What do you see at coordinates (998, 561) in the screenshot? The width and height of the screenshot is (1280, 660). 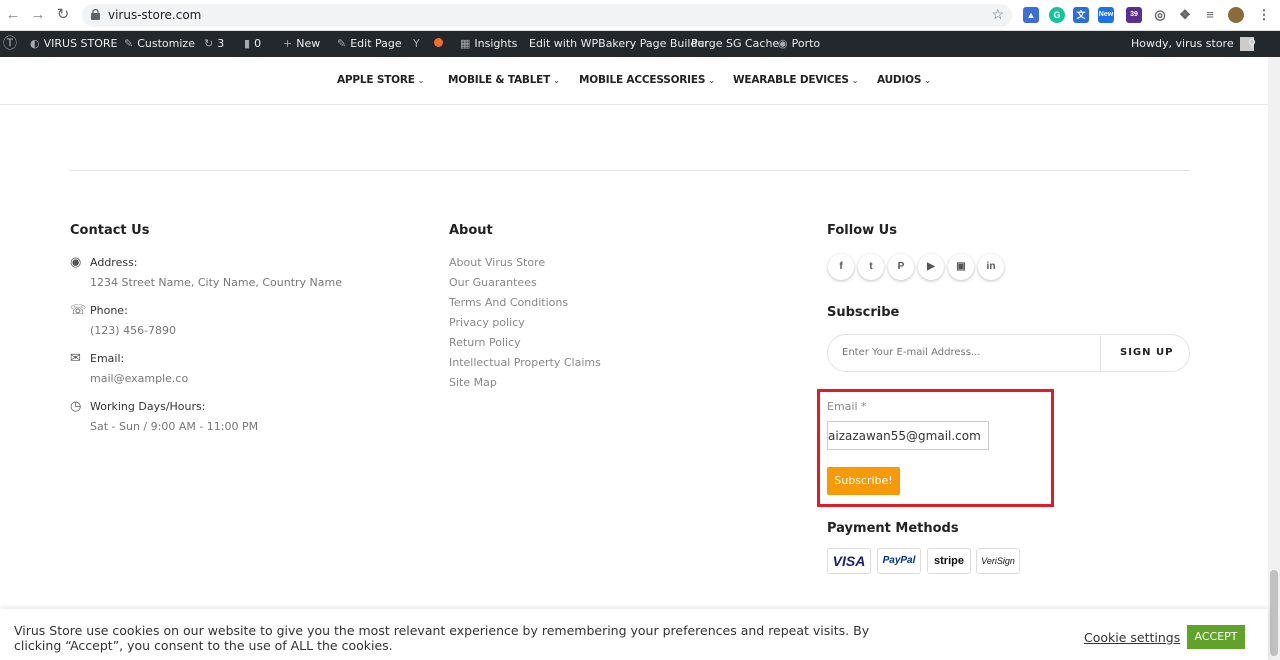 I see `verisign-card: VeriSign` at bounding box center [998, 561].